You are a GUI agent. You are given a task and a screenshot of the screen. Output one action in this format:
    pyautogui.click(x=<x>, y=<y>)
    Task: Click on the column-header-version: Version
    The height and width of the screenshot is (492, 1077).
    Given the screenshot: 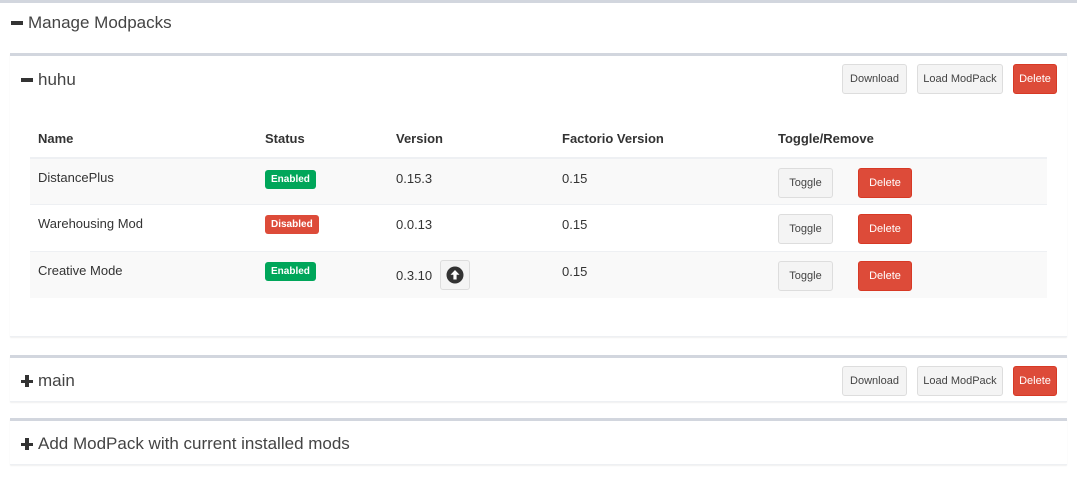 What is the action you would take?
    pyautogui.click(x=419, y=138)
    